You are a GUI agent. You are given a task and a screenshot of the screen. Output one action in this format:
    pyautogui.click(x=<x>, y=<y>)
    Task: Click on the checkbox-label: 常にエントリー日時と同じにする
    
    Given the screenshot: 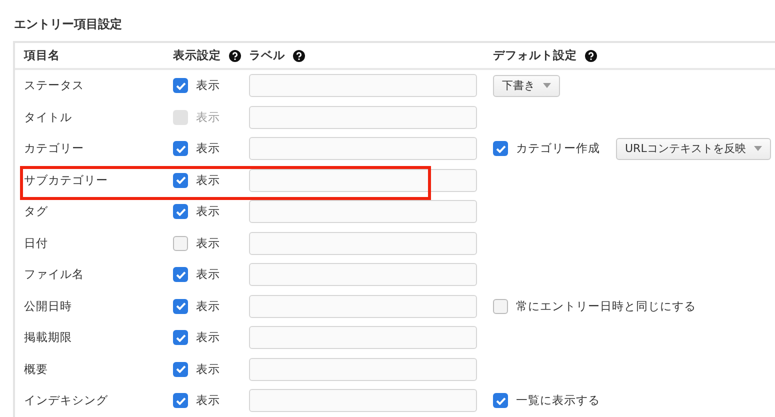 What is the action you would take?
    pyautogui.click(x=606, y=306)
    